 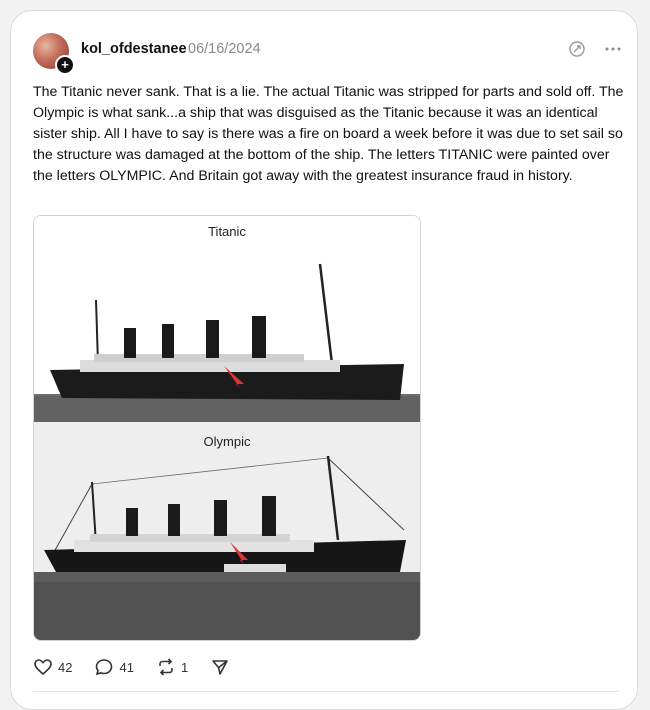 I want to click on share-icon, so click(x=220, y=667).